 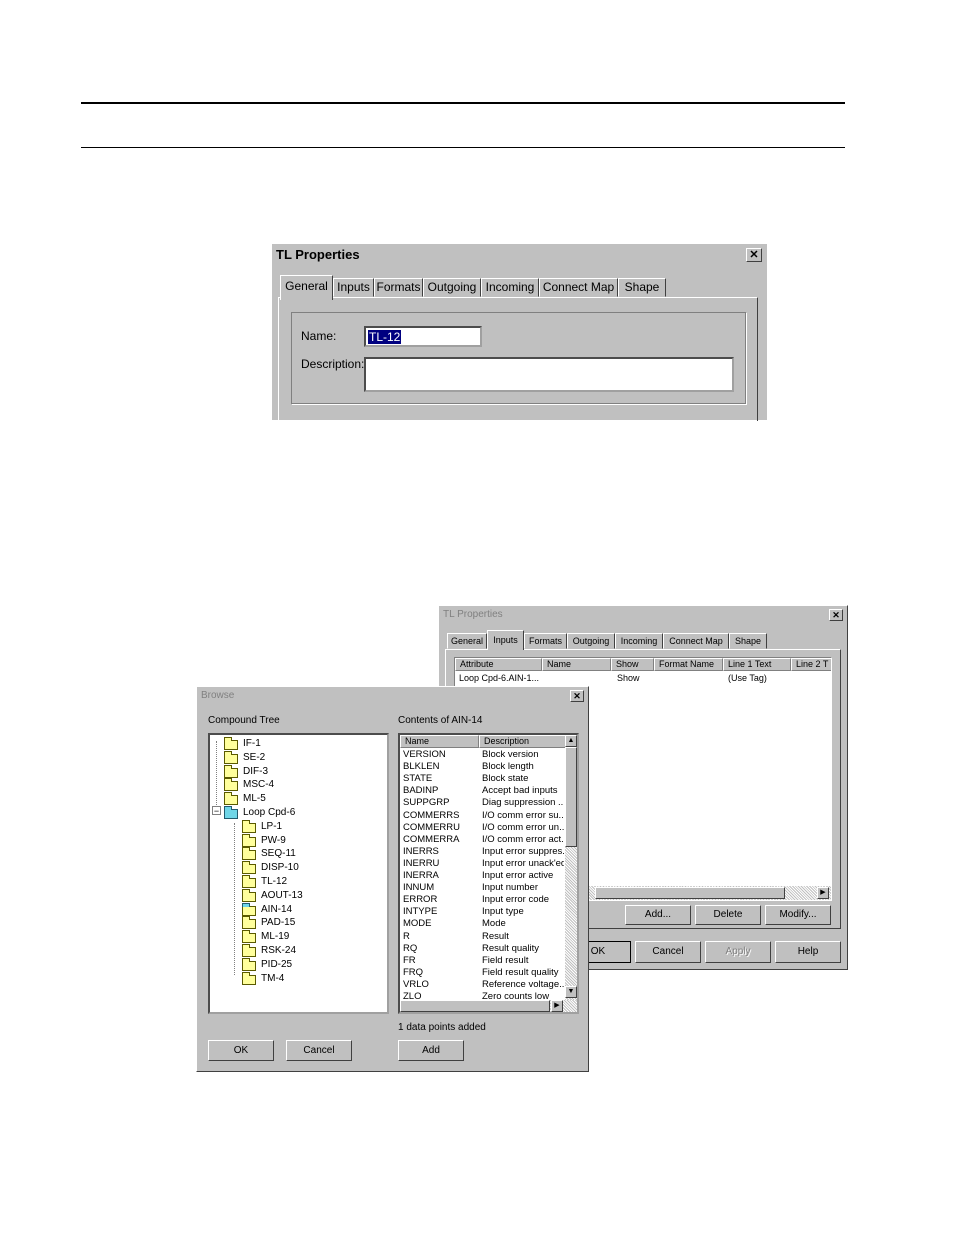 What do you see at coordinates (757, 664) in the screenshot?
I see `column-header-line1: Line 1 Text` at bounding box center [757, 664].